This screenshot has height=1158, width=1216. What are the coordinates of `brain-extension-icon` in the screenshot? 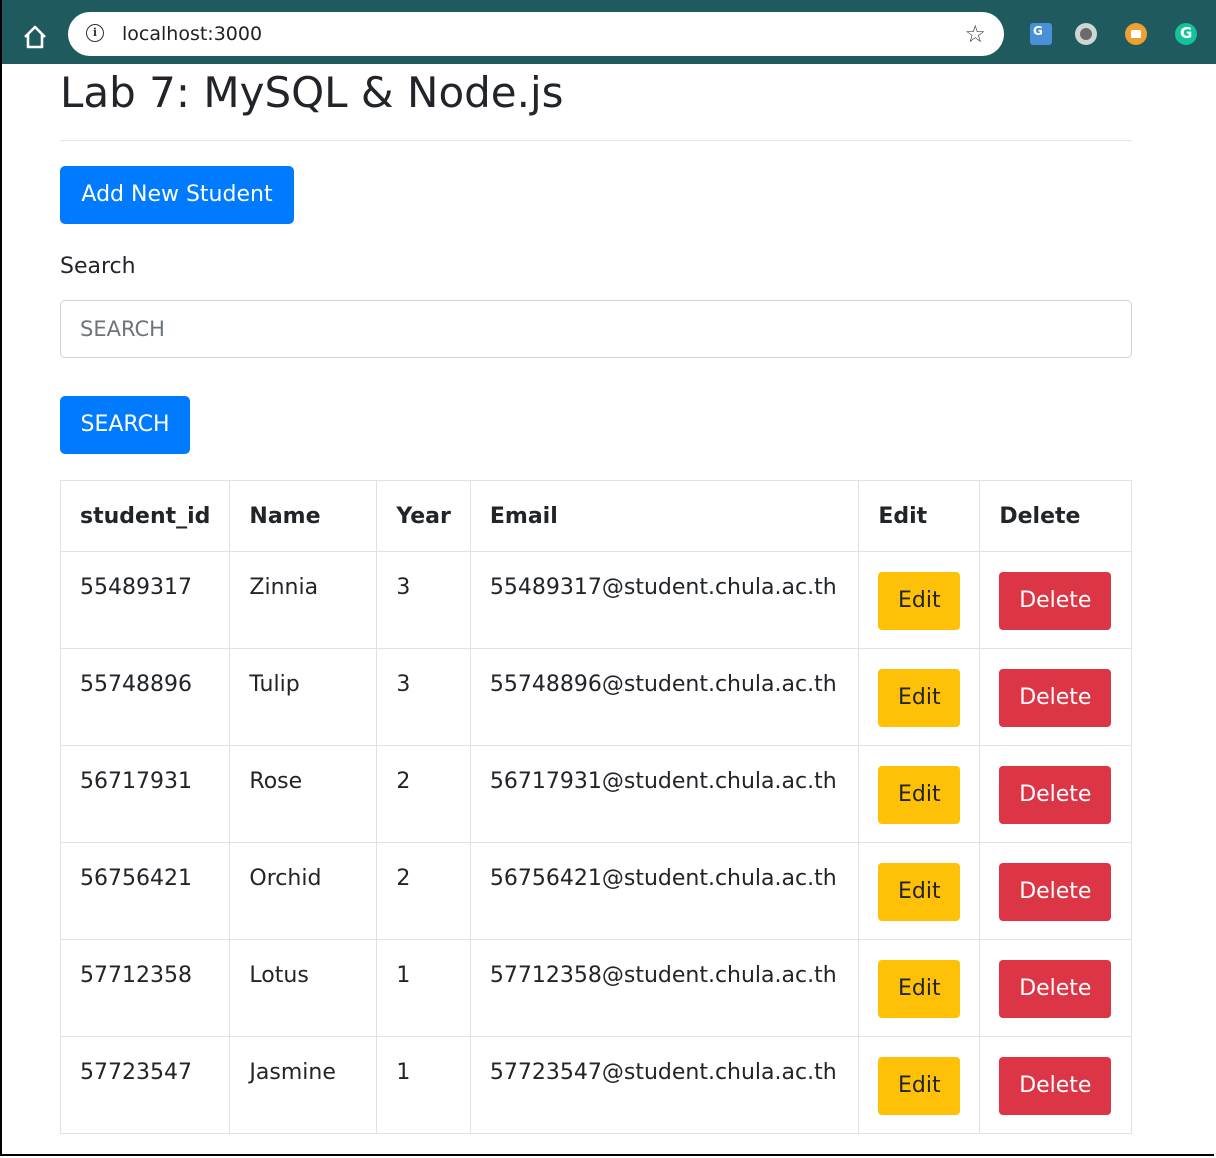 It's located at (1086, 34).